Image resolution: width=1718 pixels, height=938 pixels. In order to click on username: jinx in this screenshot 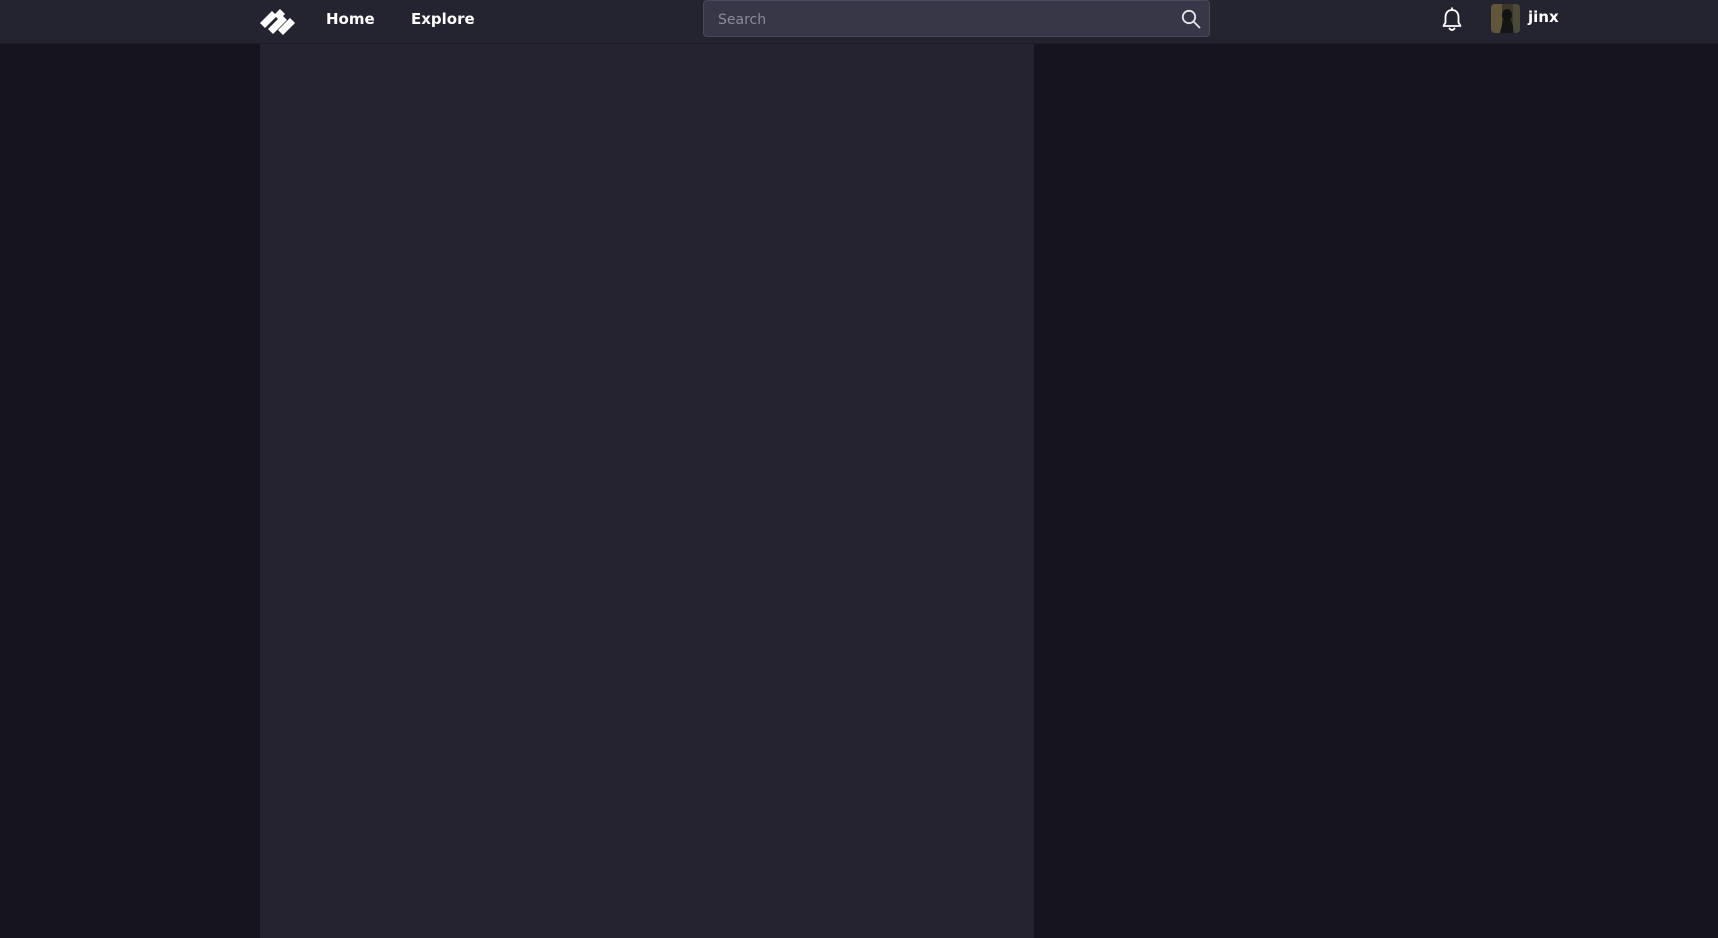, I will do `click(1543, 17)`.